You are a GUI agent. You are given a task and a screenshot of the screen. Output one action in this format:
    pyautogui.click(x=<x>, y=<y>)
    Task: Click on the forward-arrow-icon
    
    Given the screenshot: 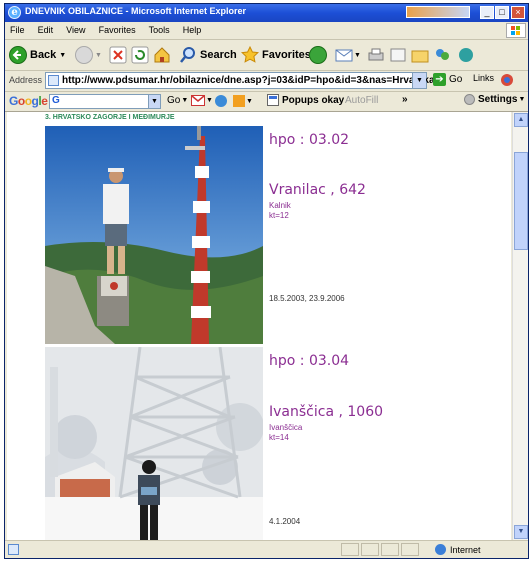 What is the action you would take?
    pyautogui.click(x=84, y=55)
    